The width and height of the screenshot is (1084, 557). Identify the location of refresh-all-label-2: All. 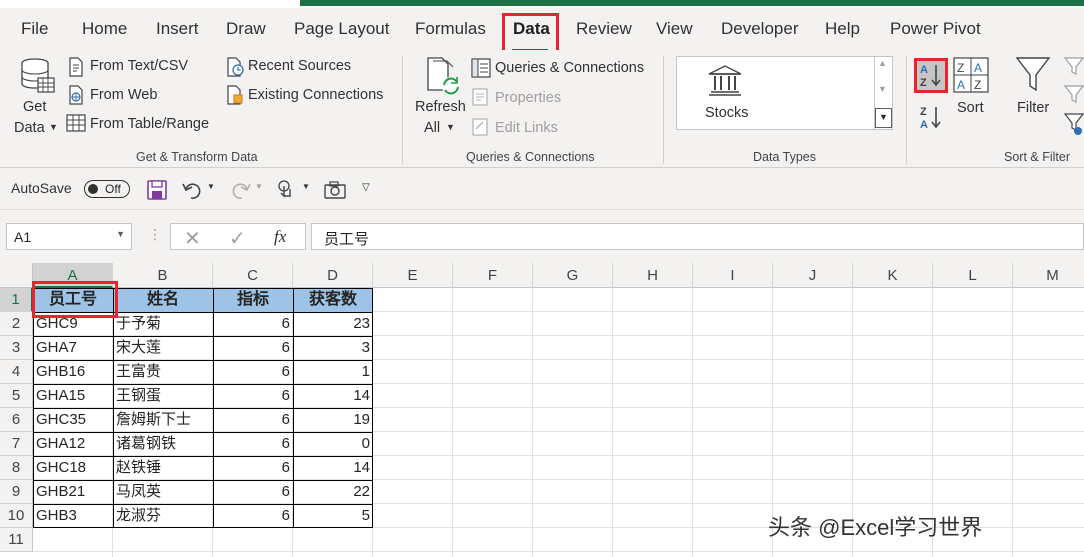
(432, 128).